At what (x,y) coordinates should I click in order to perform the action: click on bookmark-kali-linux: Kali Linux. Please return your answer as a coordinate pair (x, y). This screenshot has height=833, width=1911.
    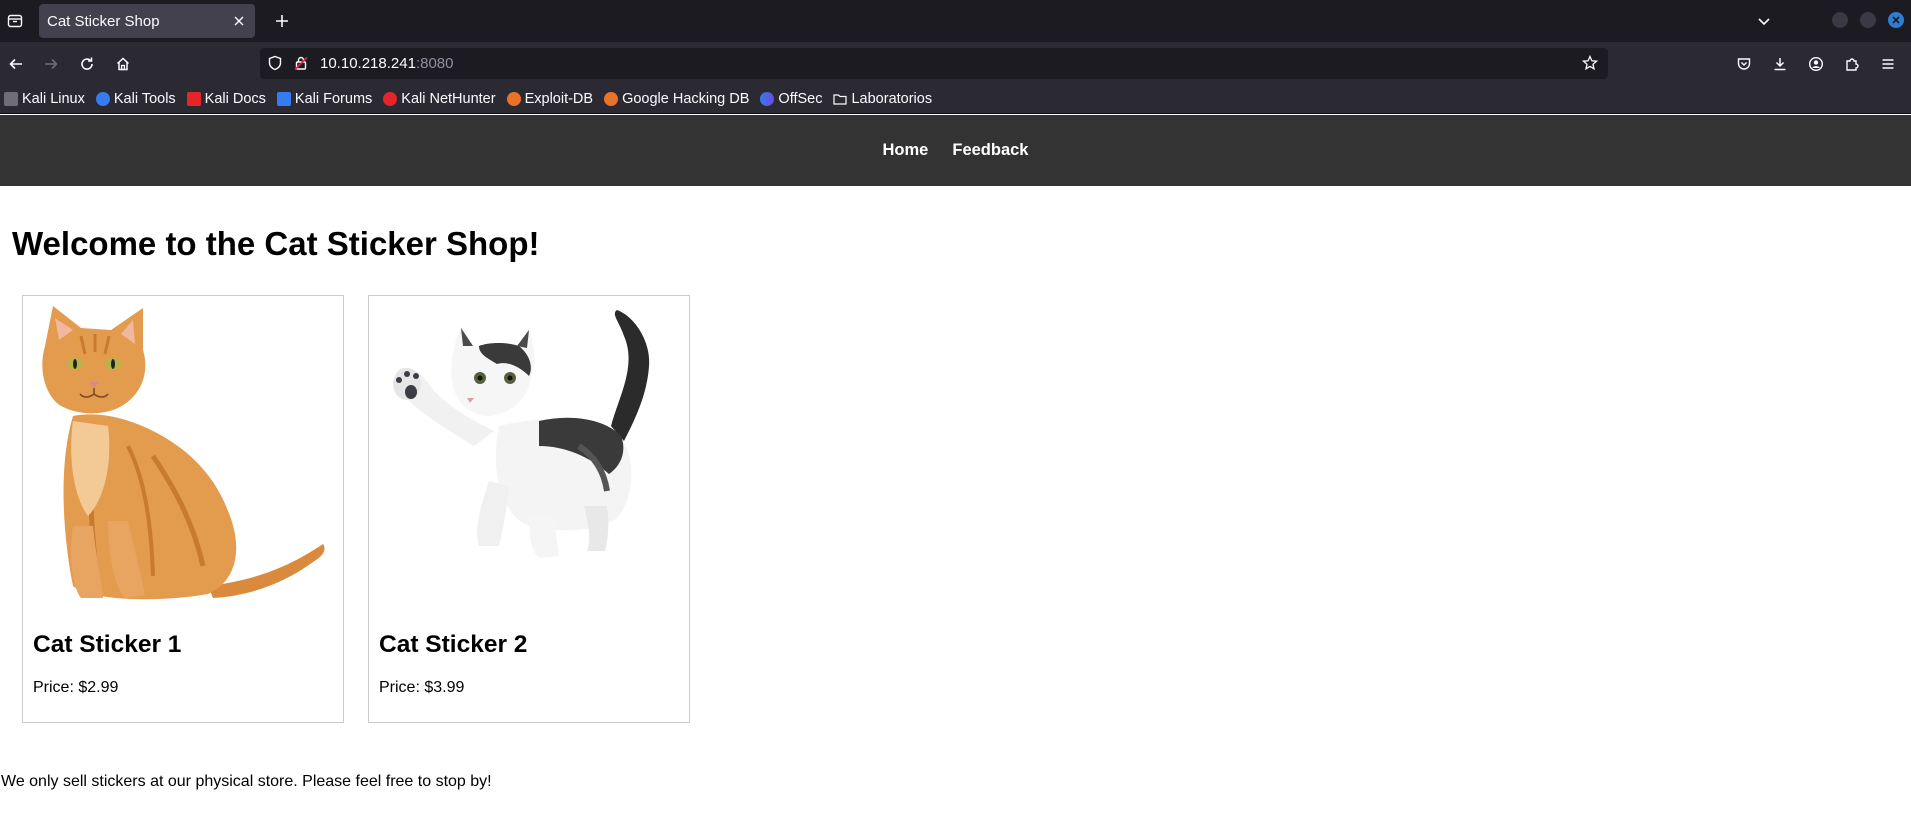
    Looking at the image, I should click on (44, 99).